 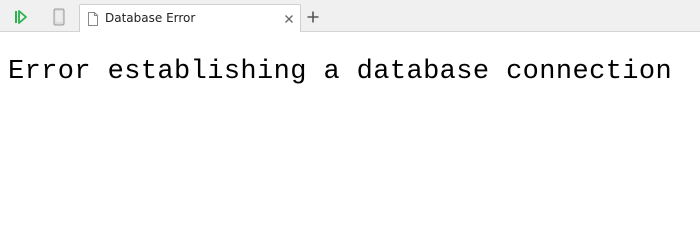 I want to click on tab-title: Database Error, so click(x=150, y=18).